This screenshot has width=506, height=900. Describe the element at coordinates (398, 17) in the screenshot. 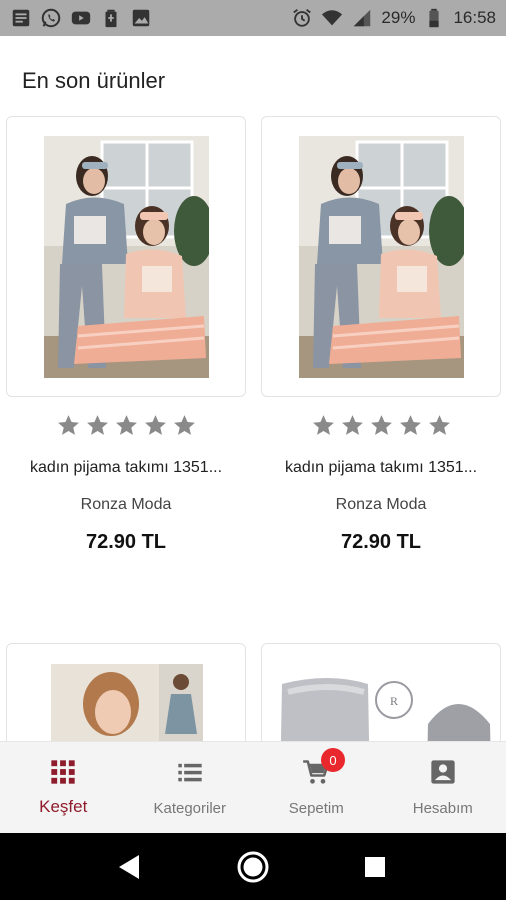

I see `battery-percent: 29%` at that location.